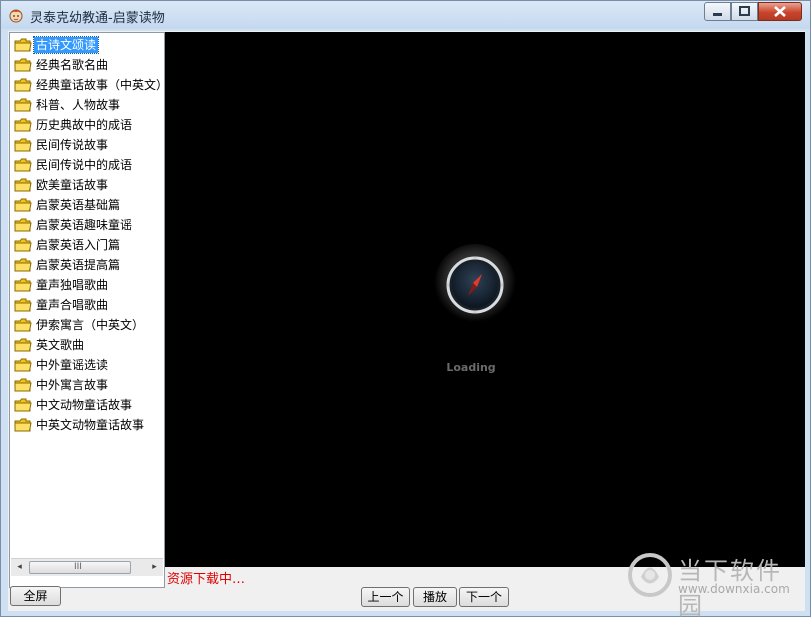  I want to click on horizontal-scrollbar: ◂ III ▸, so click(87, 567).